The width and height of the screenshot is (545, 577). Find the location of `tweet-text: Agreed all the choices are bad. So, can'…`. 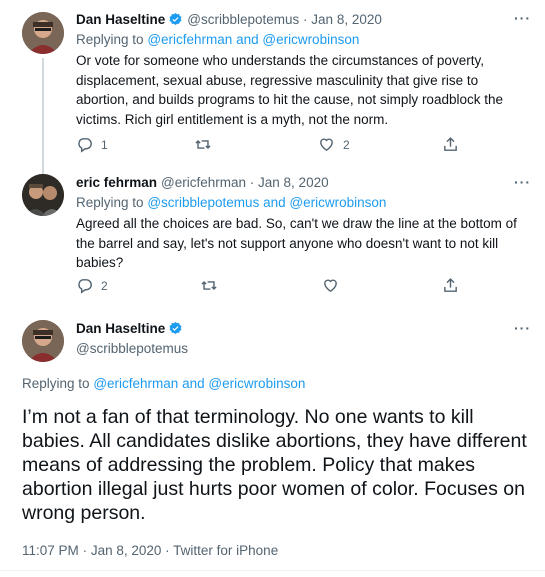

tweet-text: Agreed all the choices are bad. So, can'… is located at coordinates (296, 243).